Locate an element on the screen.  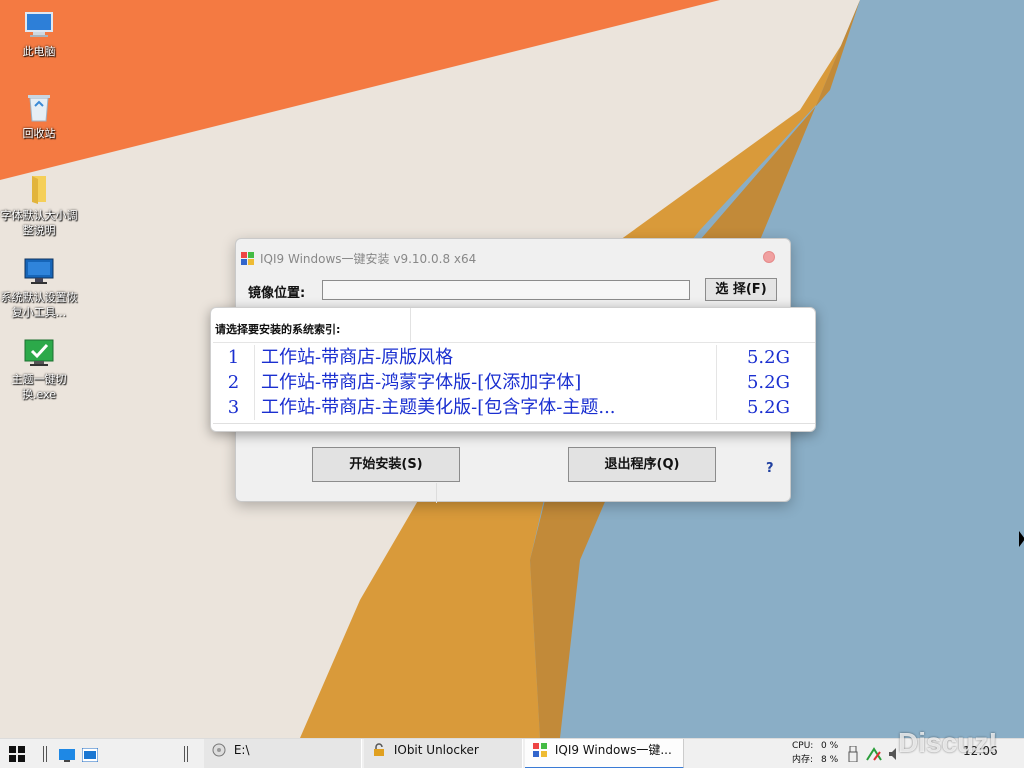
taskbar-item-label: E:\ is located at coordinates (241, 750).